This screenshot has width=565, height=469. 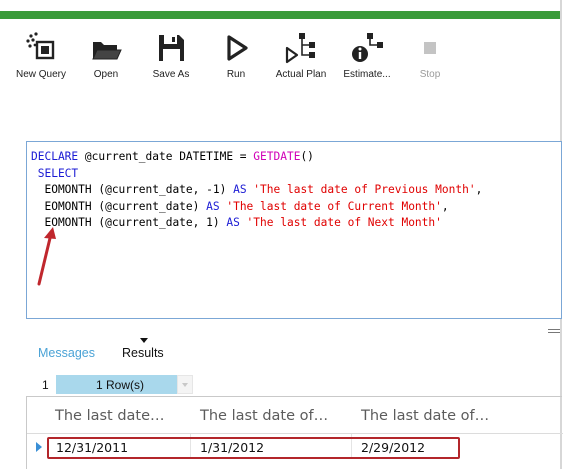 I want to click on sql-string: 'The last date of Current Month', so click(x=330, y=206).